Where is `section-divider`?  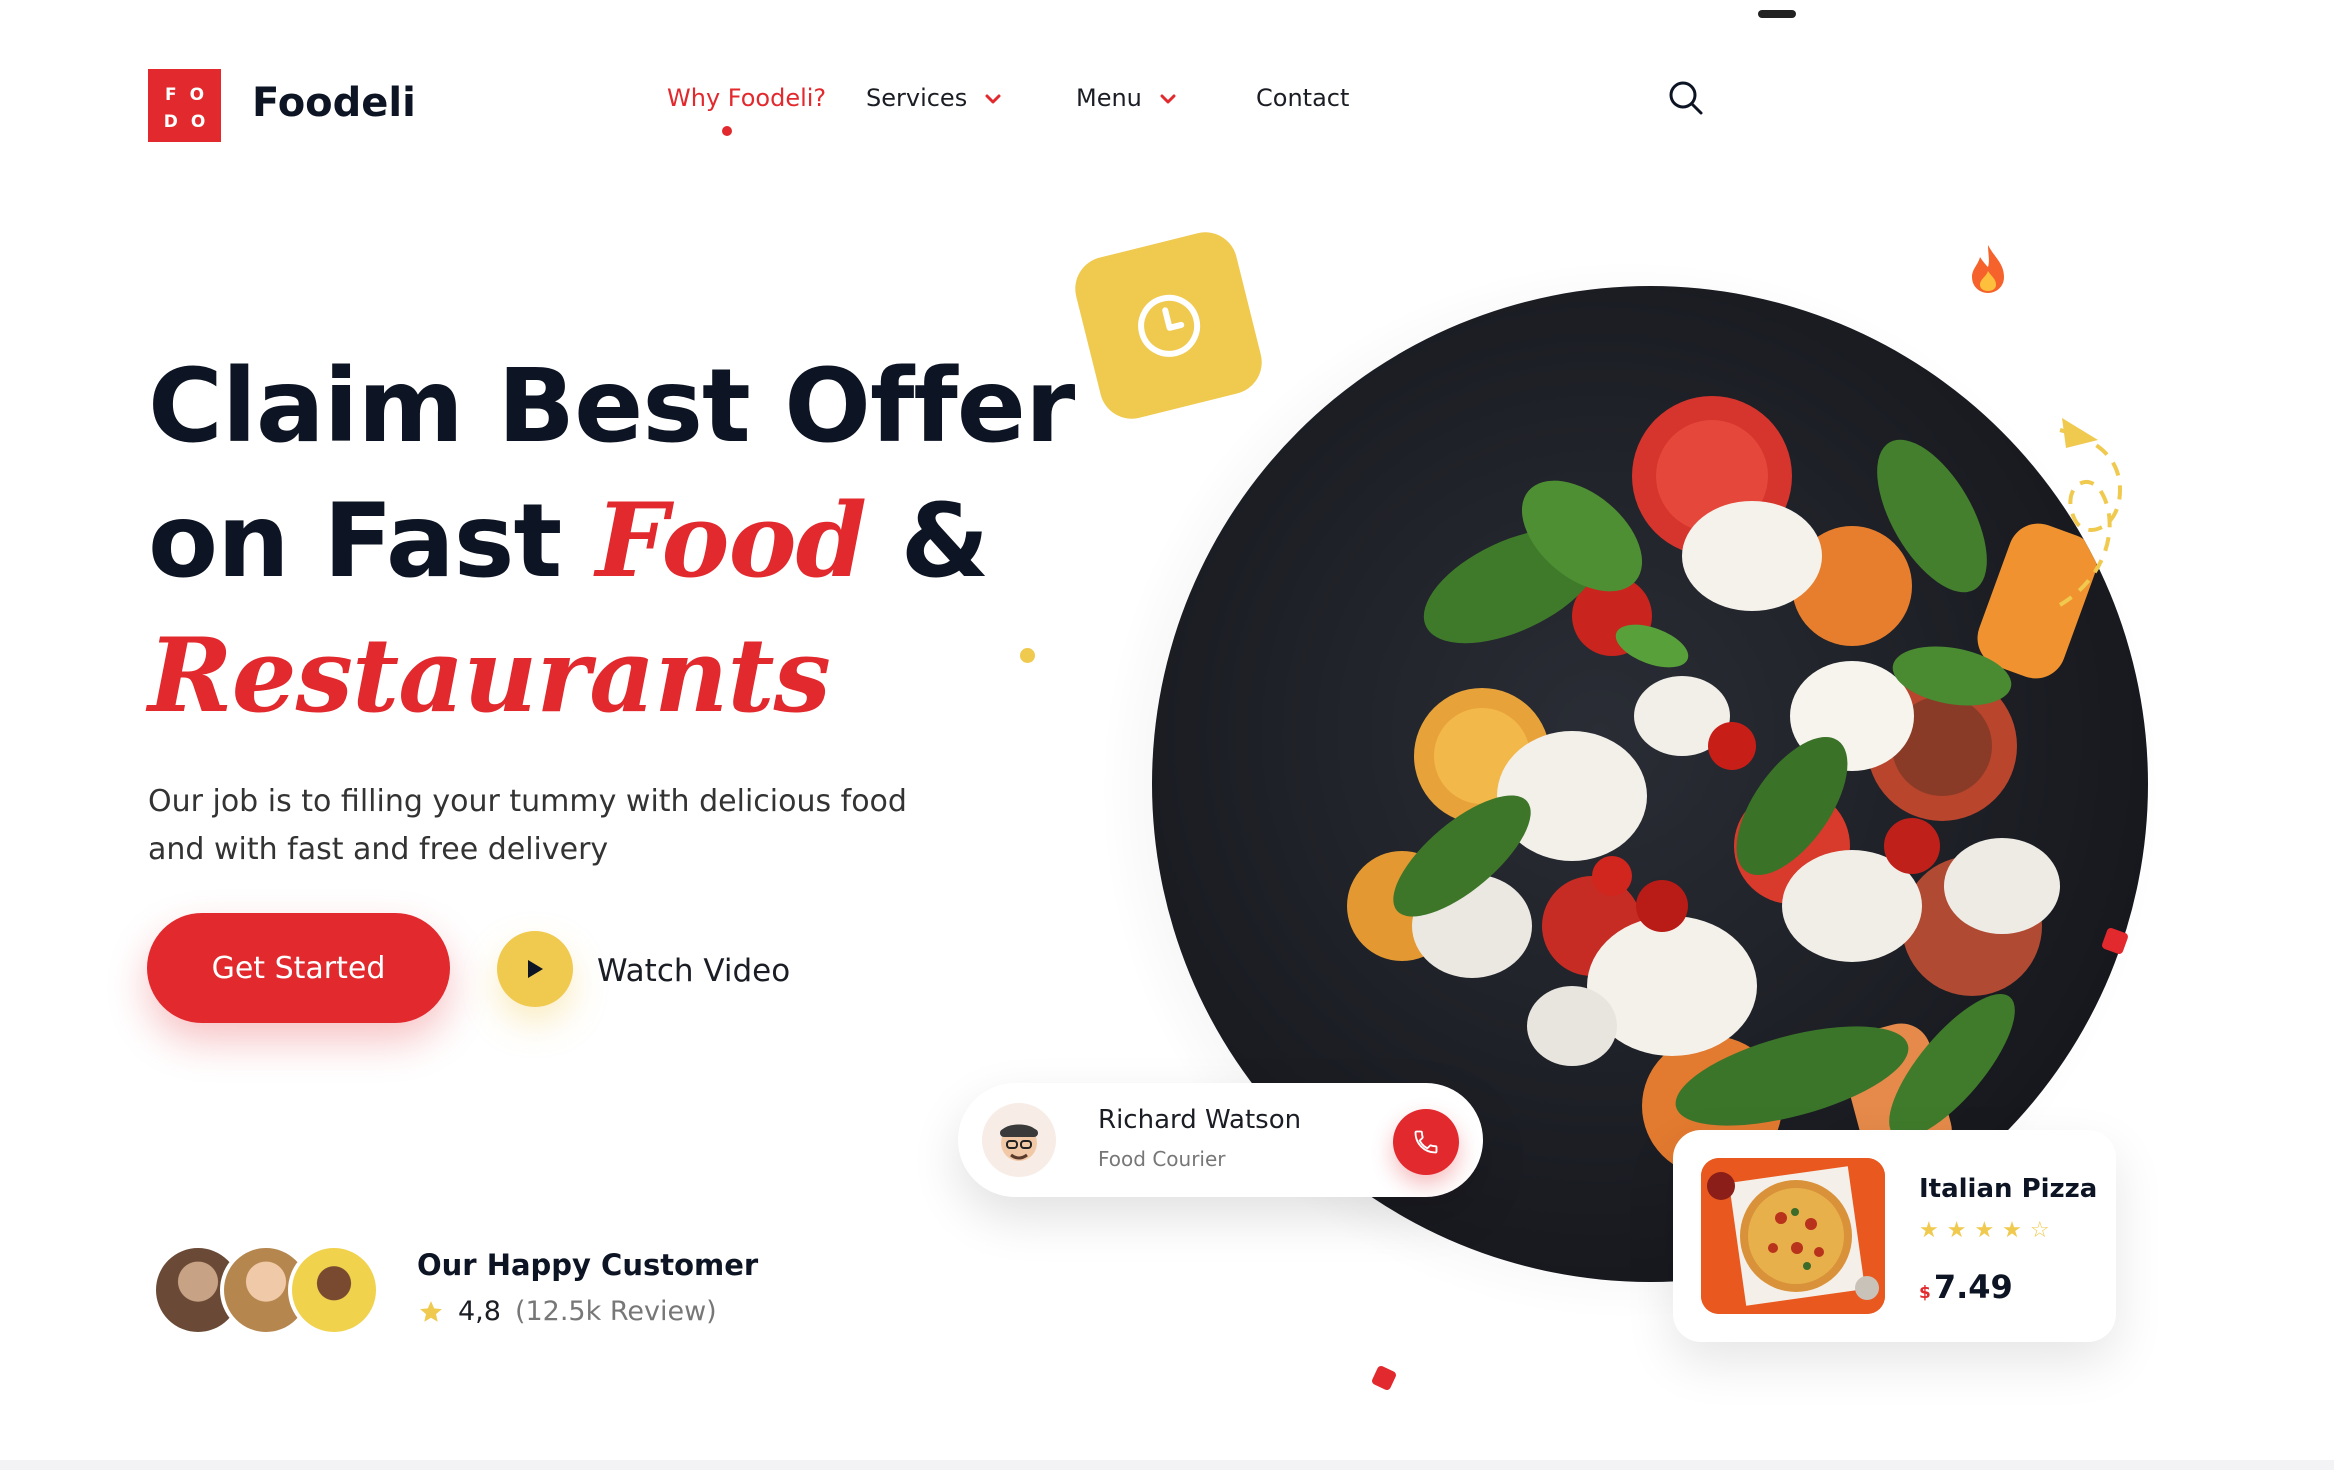 section-divider is located at coordinates (1167, 1465).